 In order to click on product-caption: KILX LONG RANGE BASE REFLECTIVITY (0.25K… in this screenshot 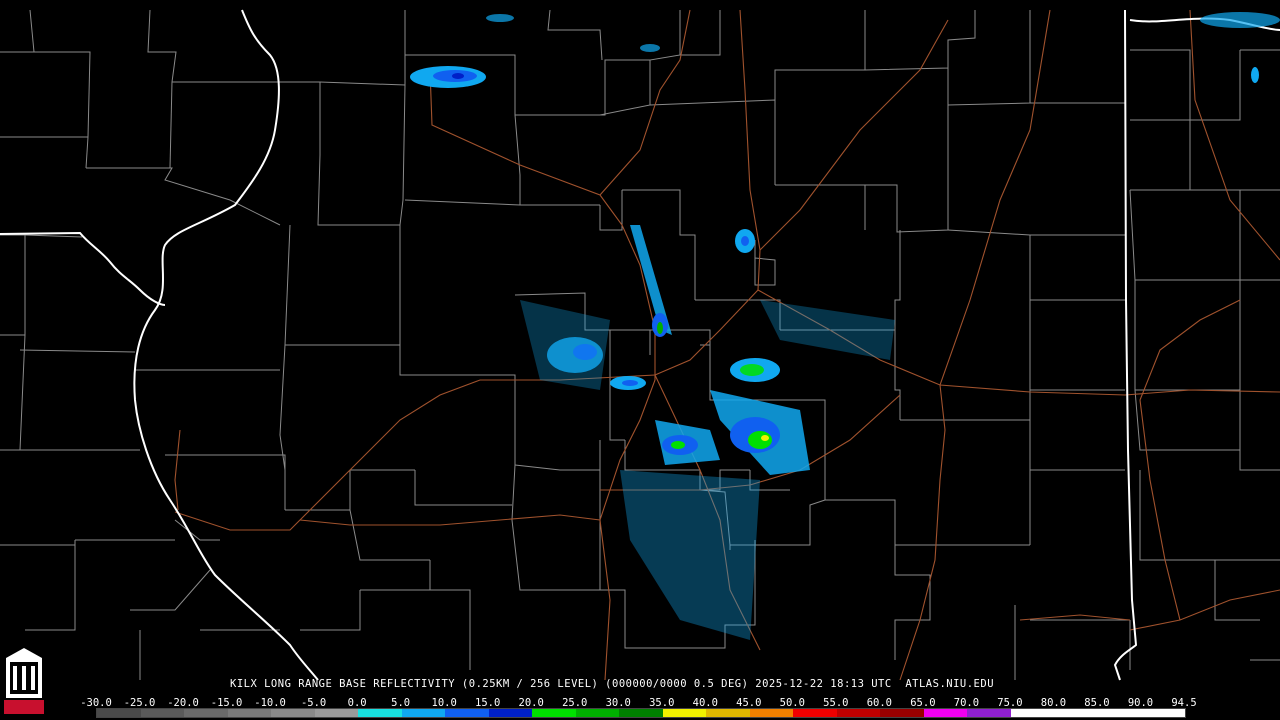, I will do `click(612, 684)`.